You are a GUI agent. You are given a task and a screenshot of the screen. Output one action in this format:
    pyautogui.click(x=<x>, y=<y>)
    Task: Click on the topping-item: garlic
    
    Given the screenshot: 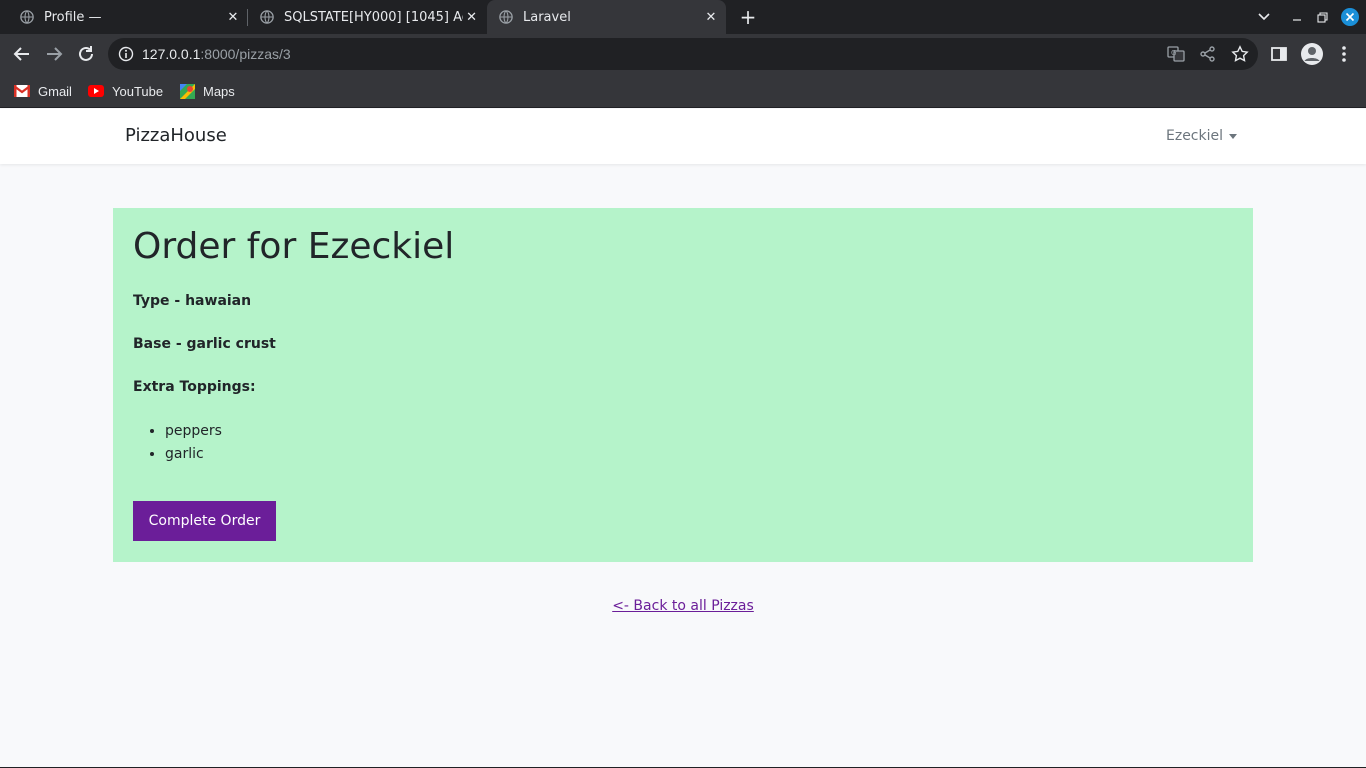 What is the action you would take?
    pyautogui.click(x=193, y=455)
    